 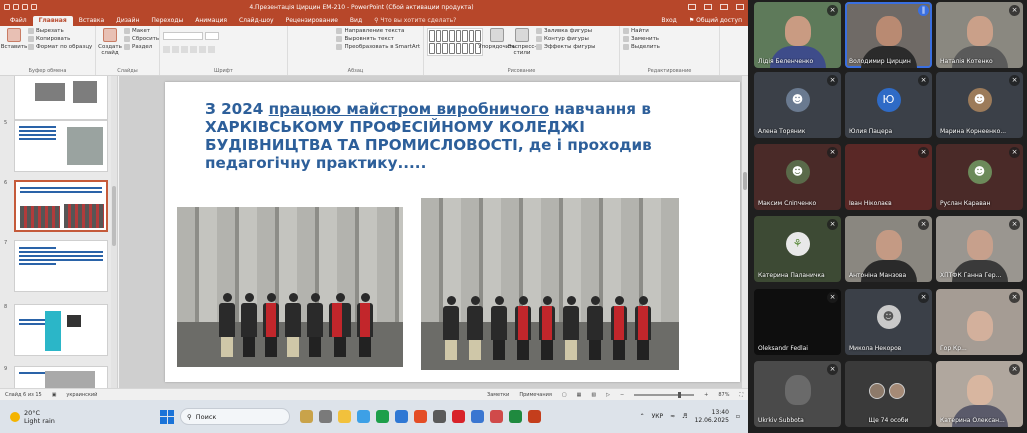 I want to click on telegram-icon, so click(x=477, y=416).